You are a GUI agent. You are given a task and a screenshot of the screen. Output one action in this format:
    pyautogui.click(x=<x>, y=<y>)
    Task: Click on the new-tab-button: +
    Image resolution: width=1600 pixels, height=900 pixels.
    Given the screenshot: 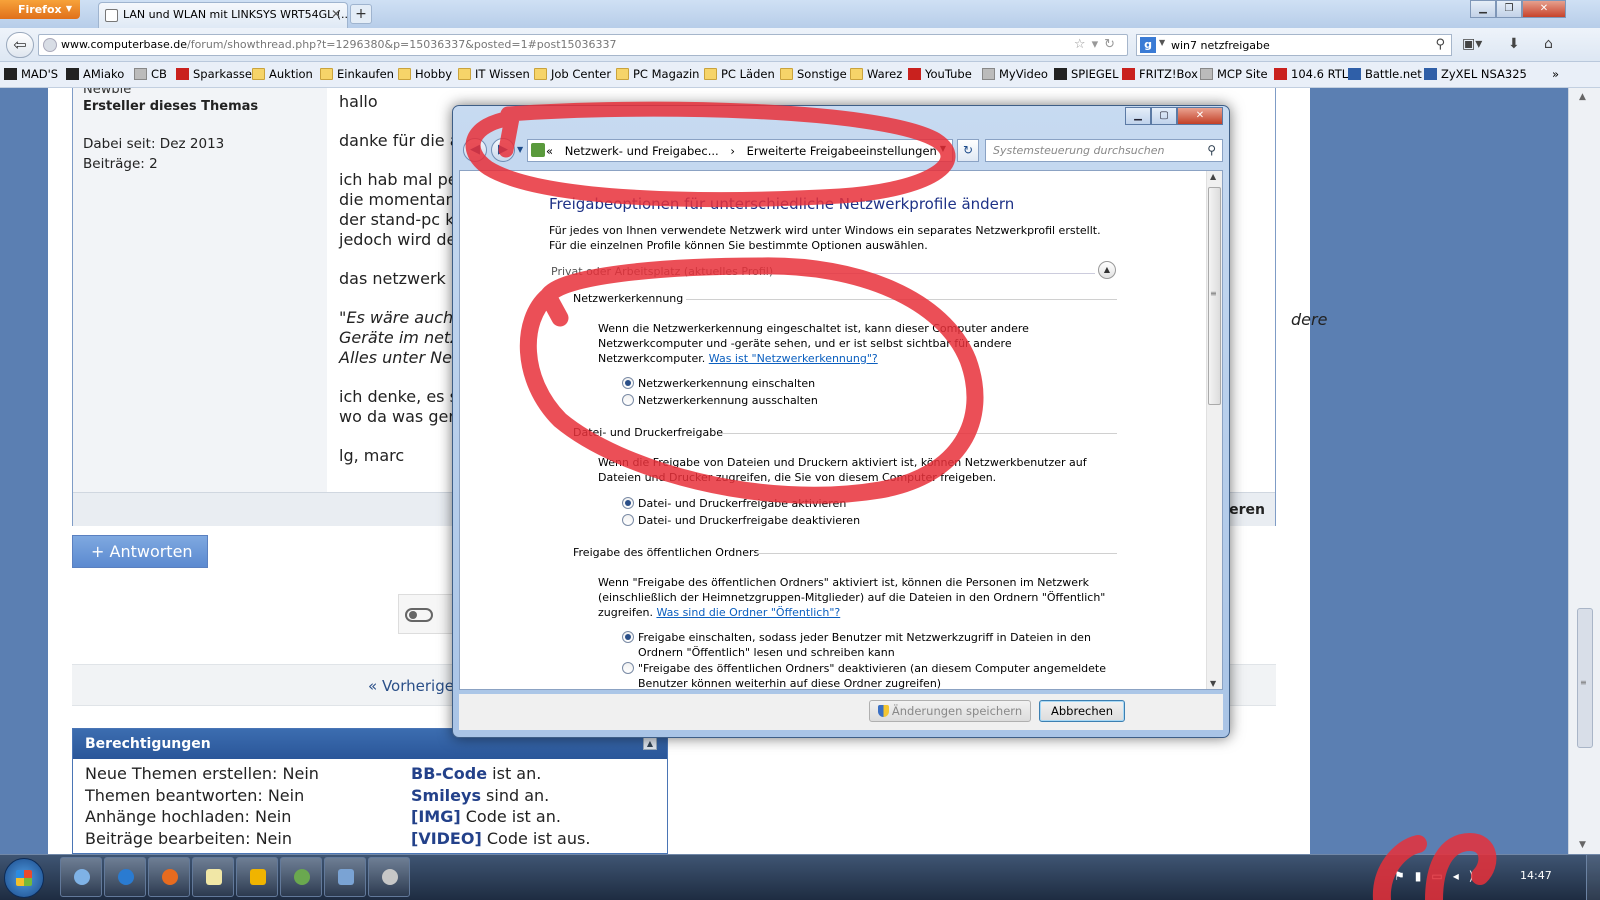 What is the action you would take?
    pyautogui.click(x=361, y=14)
    